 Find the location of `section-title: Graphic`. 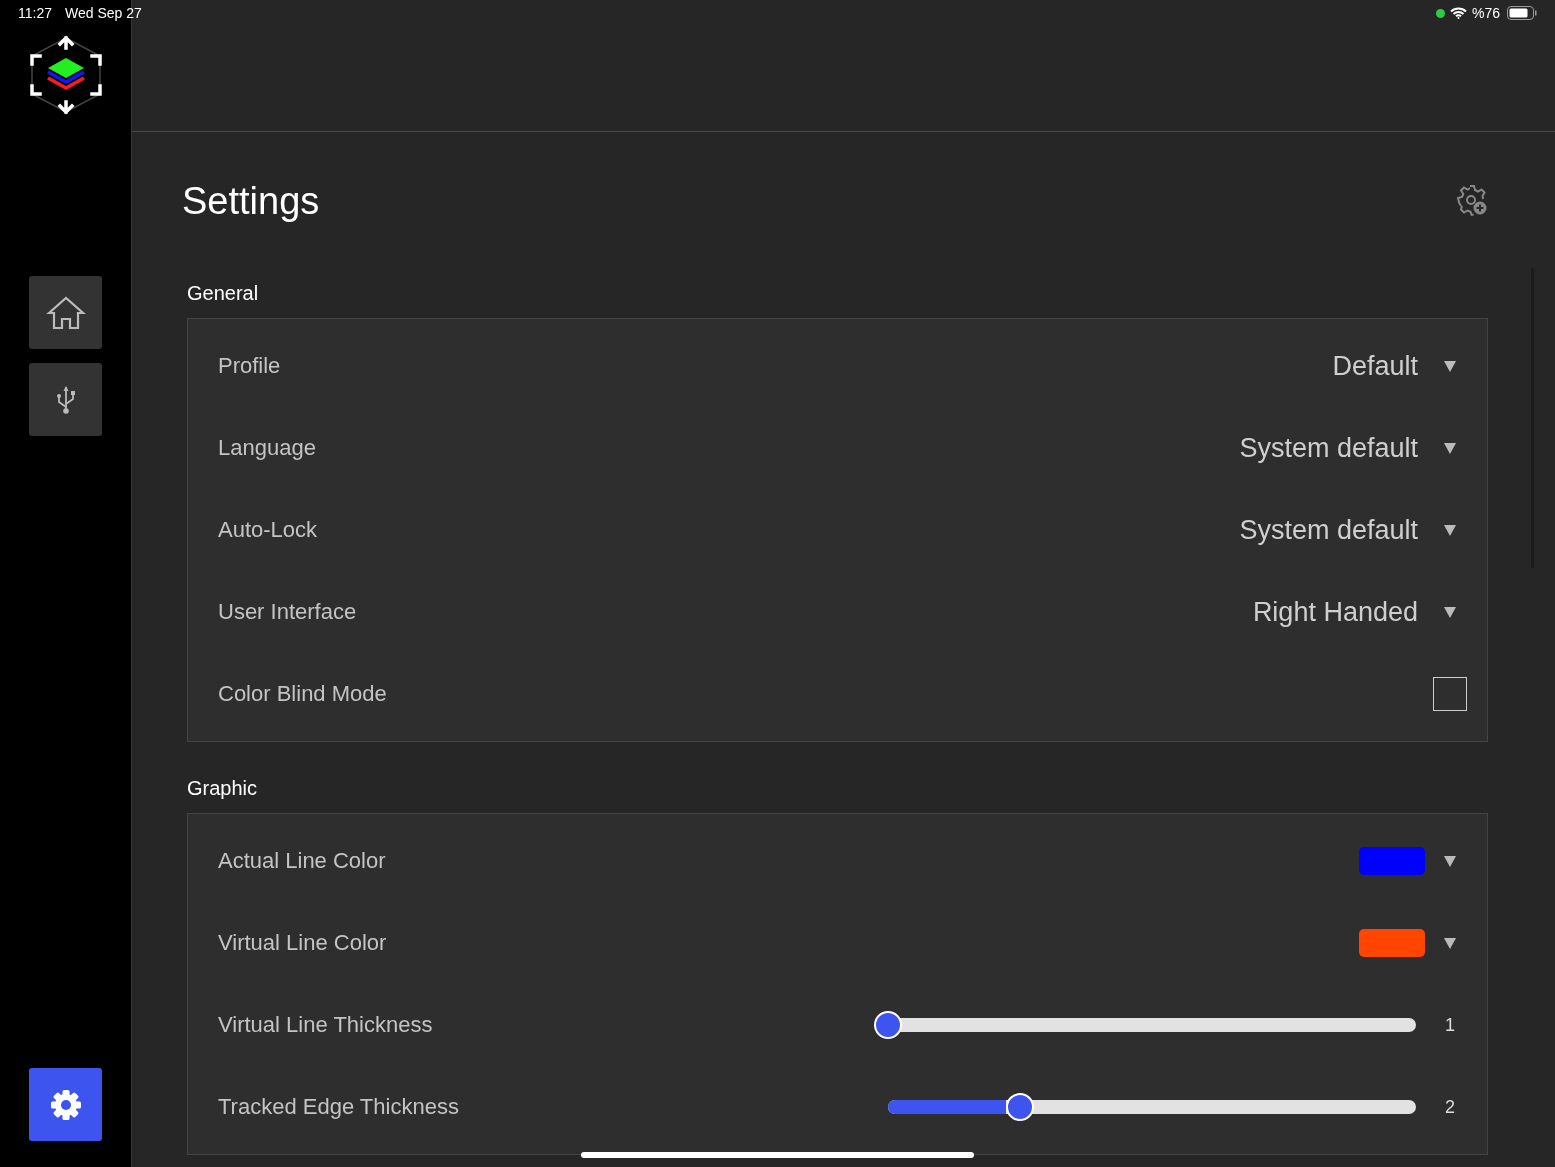

section-title: Graphic is located at coordinates (223, 789).